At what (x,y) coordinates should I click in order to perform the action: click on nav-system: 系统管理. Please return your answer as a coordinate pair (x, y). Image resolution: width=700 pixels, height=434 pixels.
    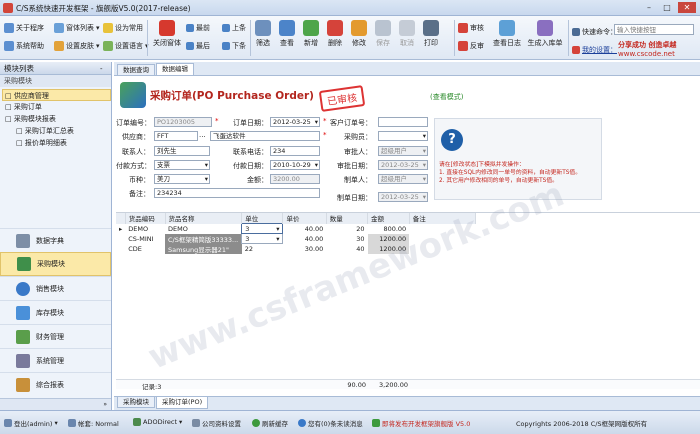
    Looking at the image, I should click on (55, 360).